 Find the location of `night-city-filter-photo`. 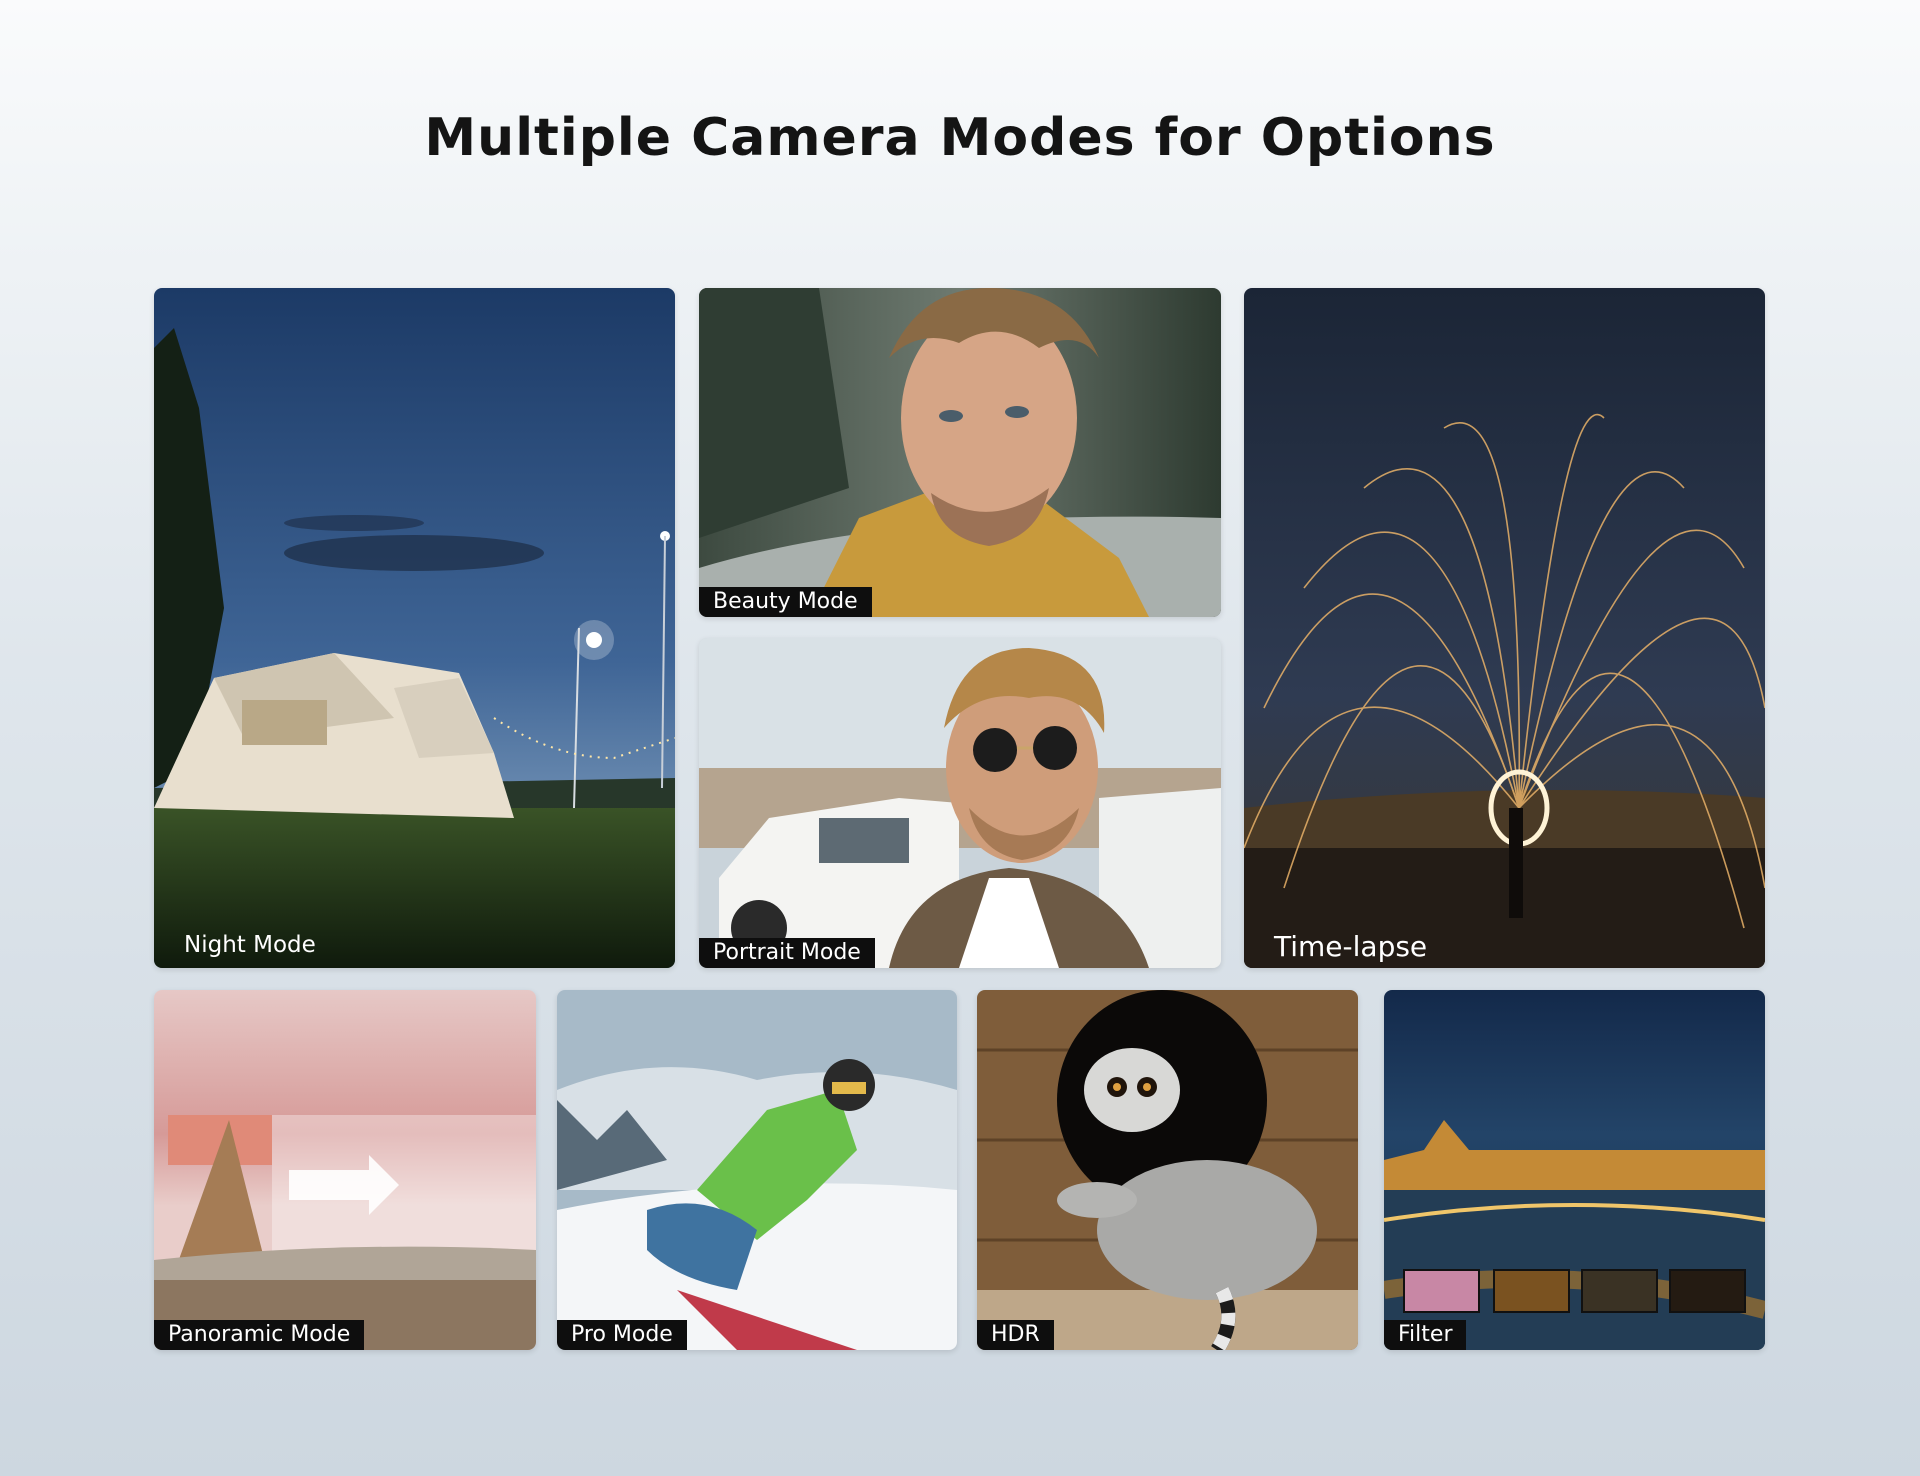

night-city-filter-photo is located at coordinates (1574, 1170).